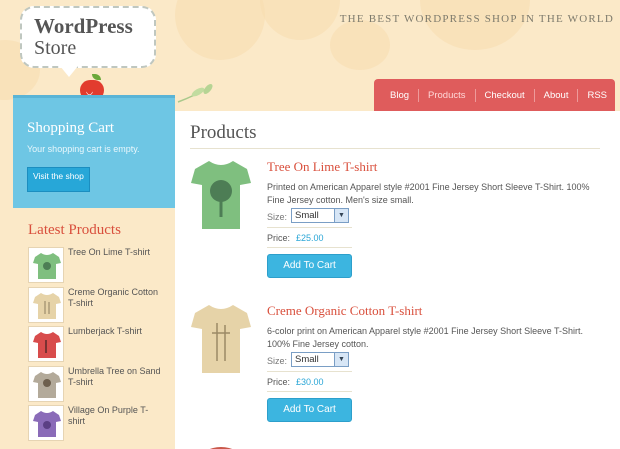 This screenshot has width=620, height=449. What do you see at coordinates (596, 95) in the screenshot?
I see `nav-item-rss: RSS` at bounding box center [596, 95].